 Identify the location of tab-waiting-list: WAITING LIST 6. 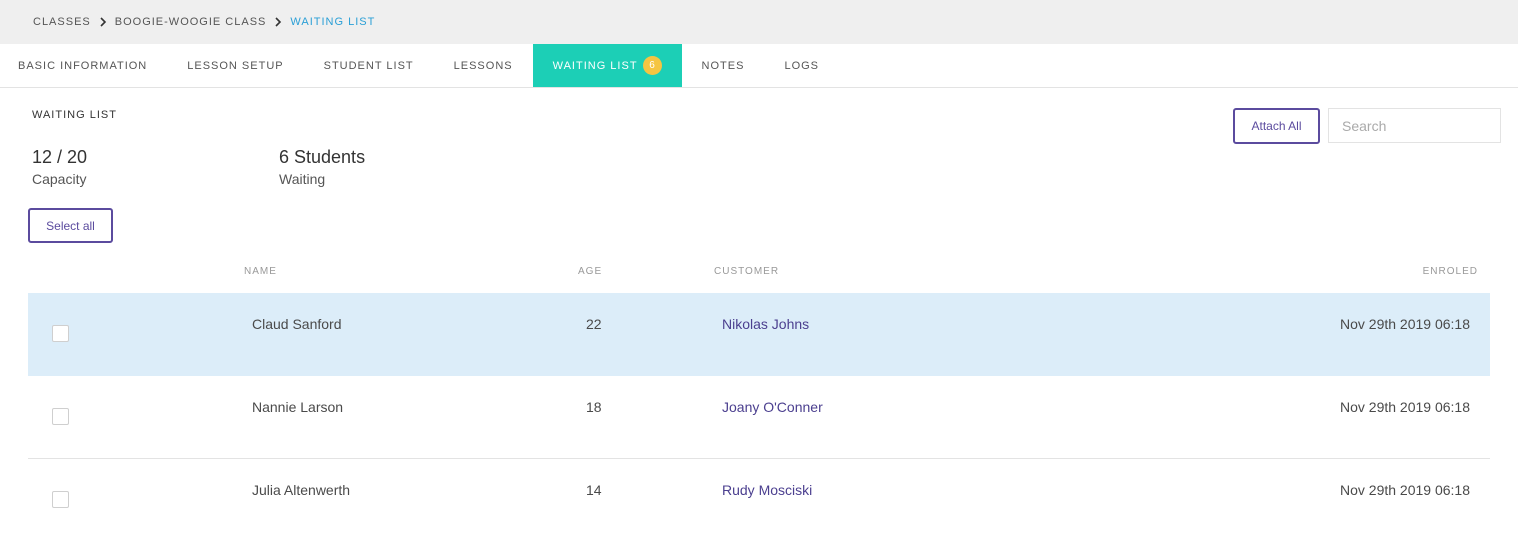
(607, 65).